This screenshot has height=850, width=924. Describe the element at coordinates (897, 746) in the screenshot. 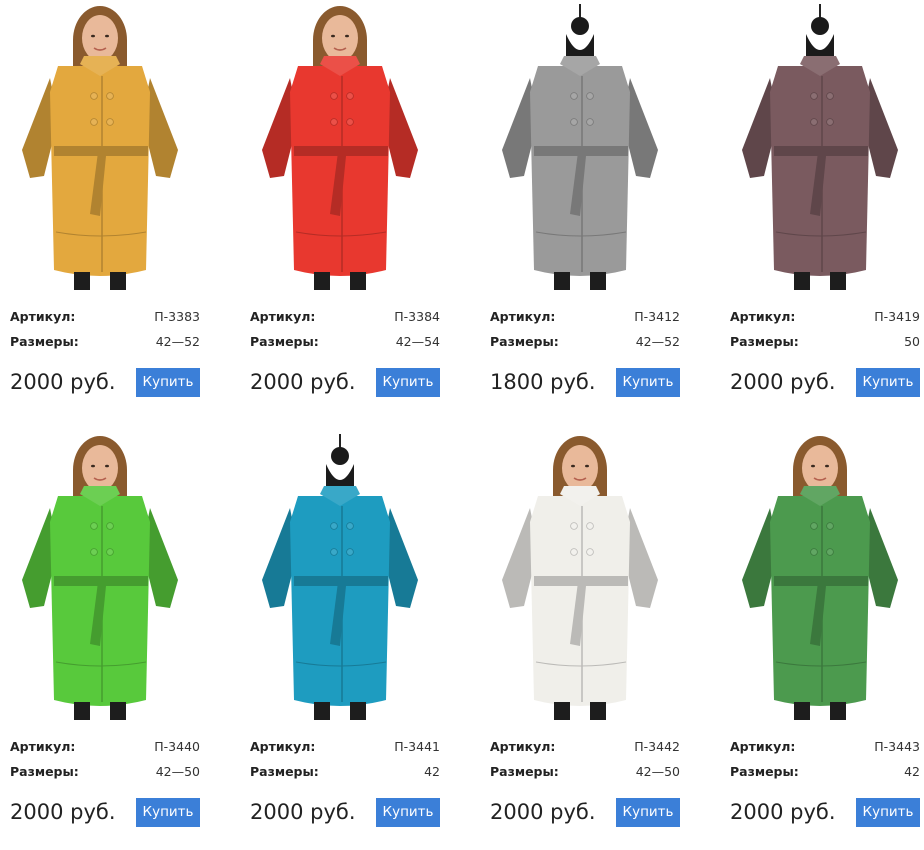

I see `article-value: П-3443` at that location.